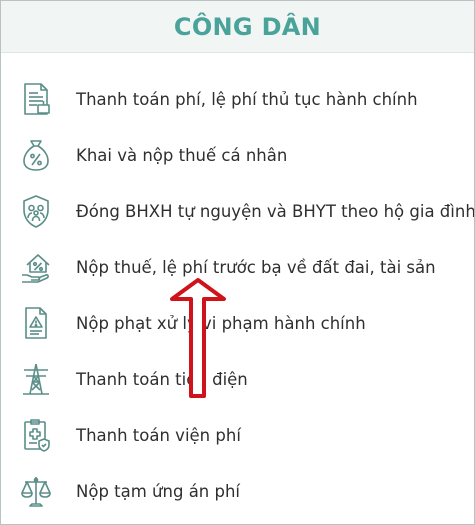  I want to click on service-item-personal-tax: Khai và nộp thuế cá nhân, so click(237, 155).